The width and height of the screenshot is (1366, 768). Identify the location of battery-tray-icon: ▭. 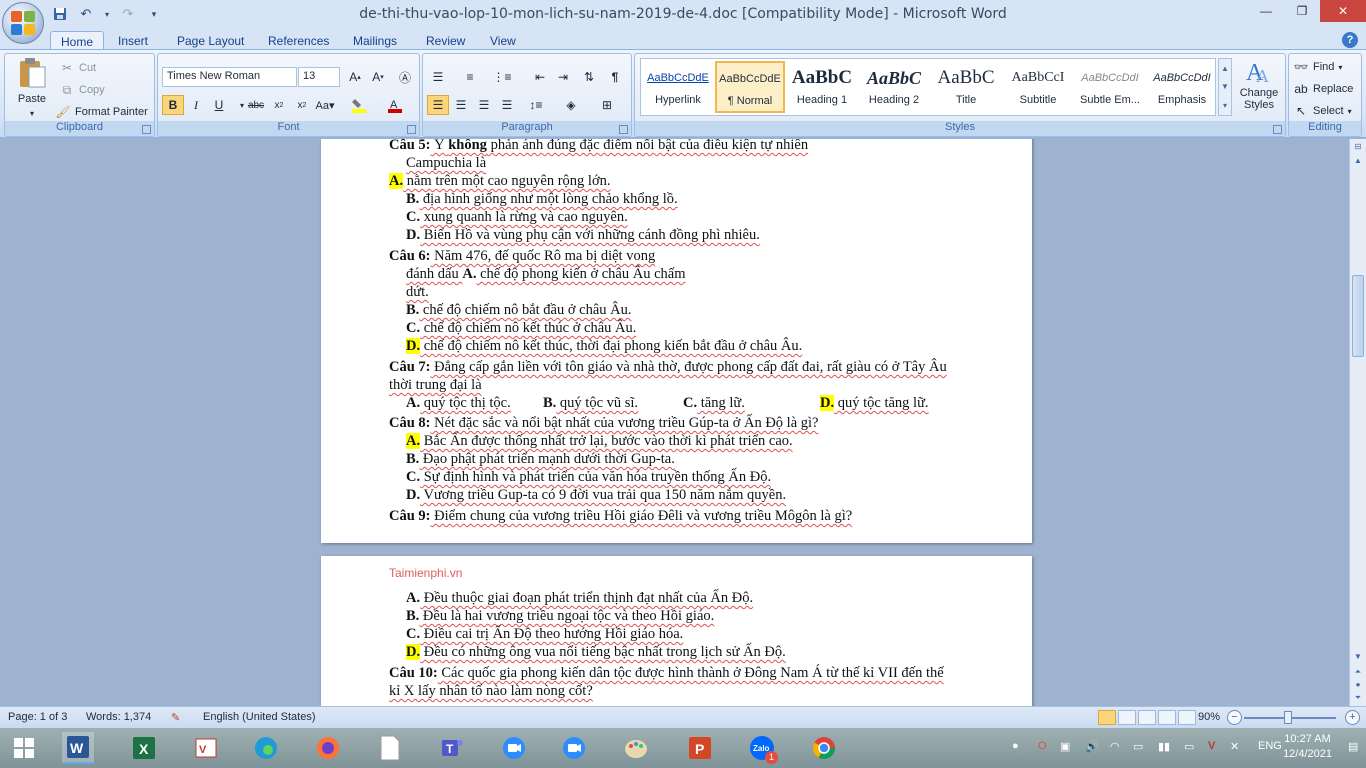
(1189, 746).